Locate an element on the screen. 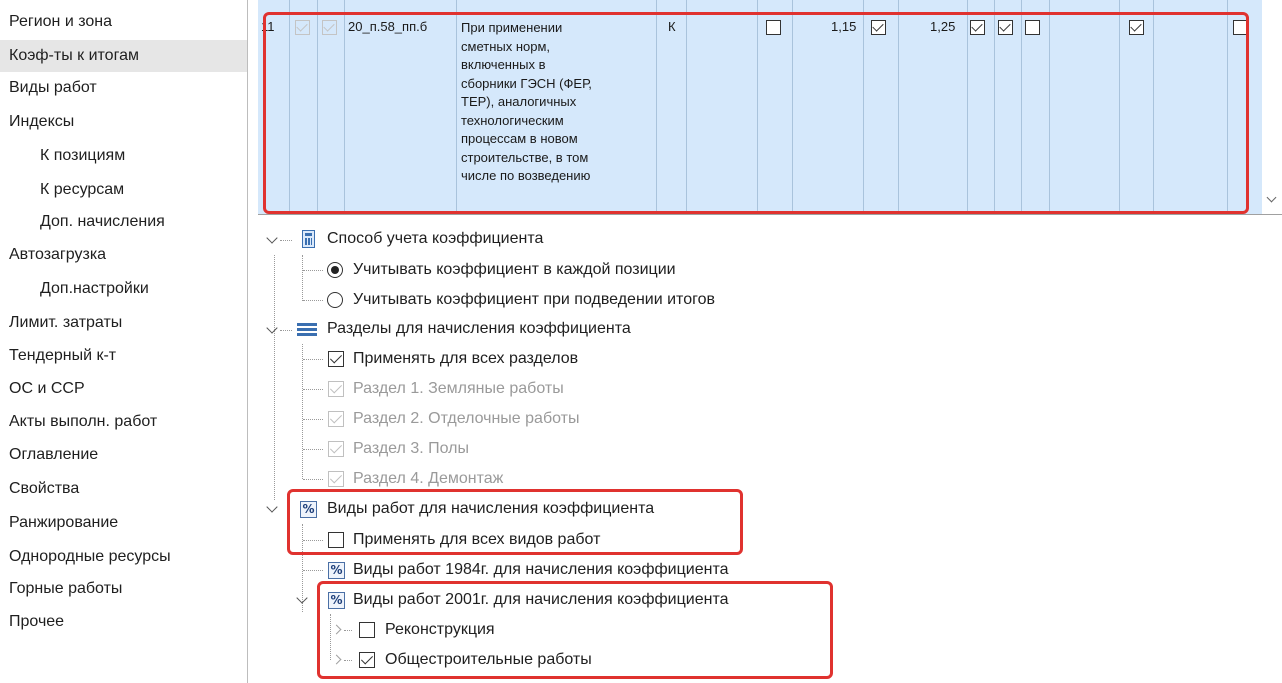  sidebar-item-ranking: Ранжирование is located at coordinates (123, 523).